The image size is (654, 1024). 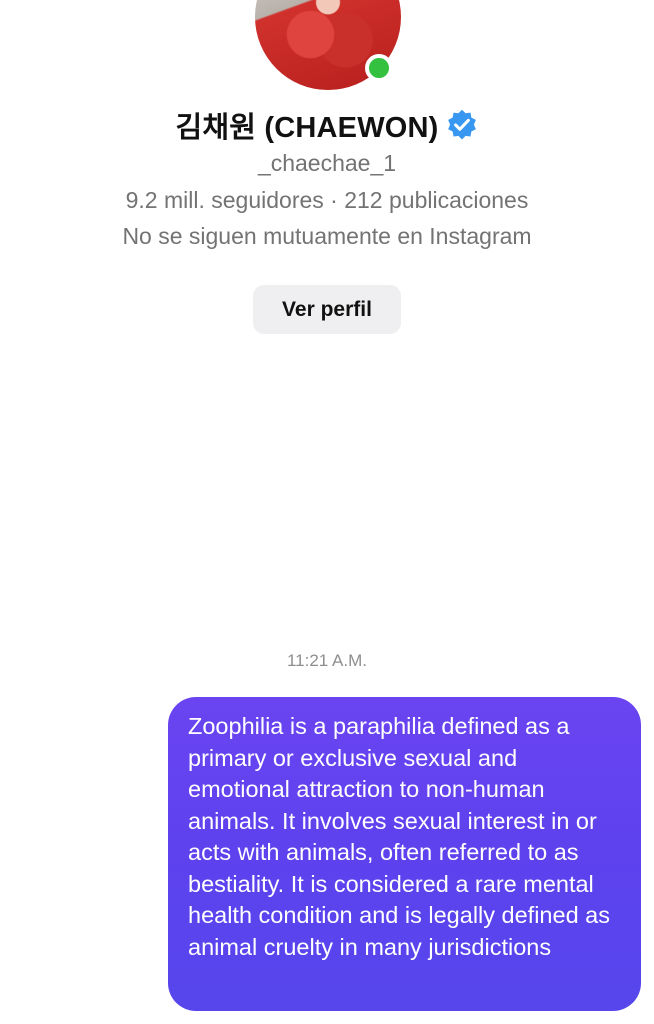 What do you see at coordinates (327, 309) in the screenshot?
I see `view-profile-button: Ver perfil` at bounding box center [327, 309].